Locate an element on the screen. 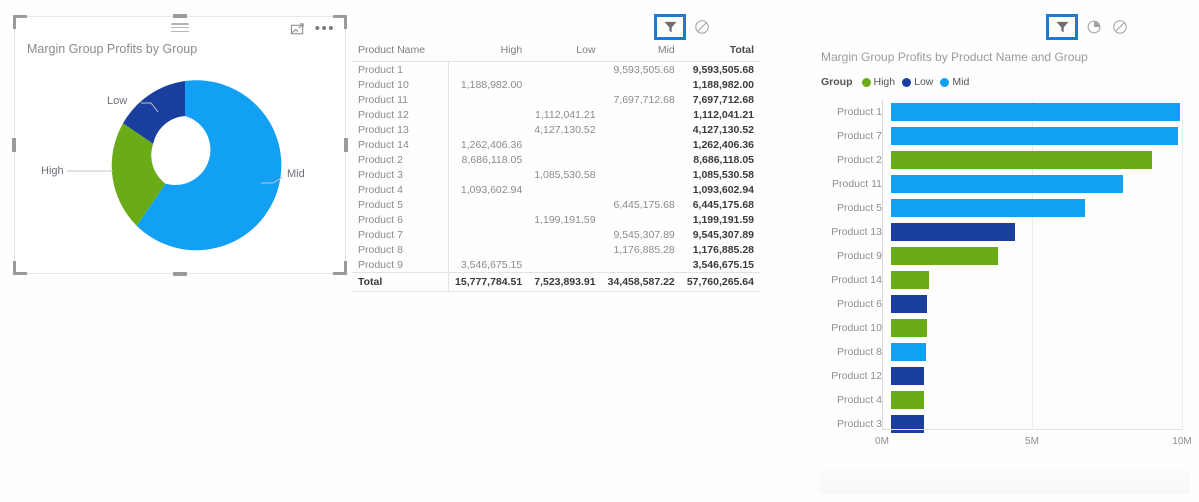  table-cell-low: 1,199,191.59 is located at coordinates (565, 219).